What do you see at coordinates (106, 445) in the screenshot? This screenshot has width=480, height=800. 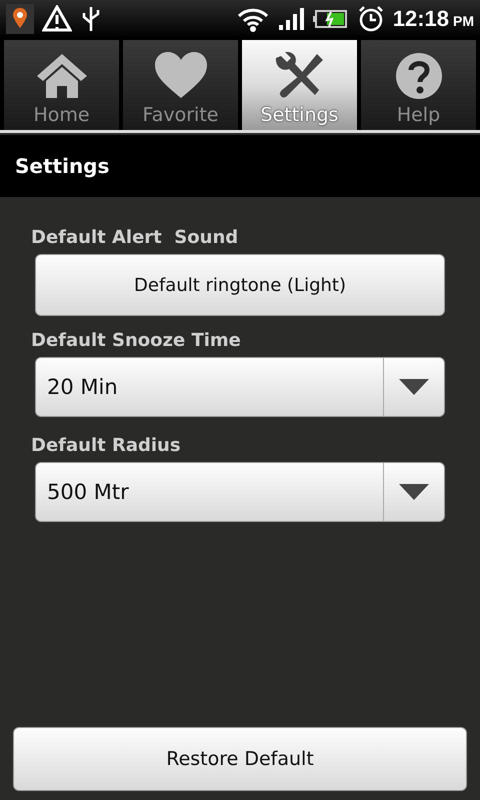 I see `setting-label: Default Radius` at bounding box center [106, 445].